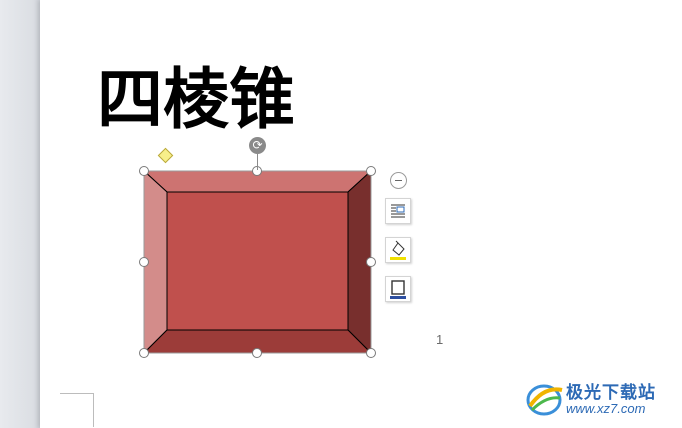 Image resolution: width=682 pixels, height=428 pixels. What do you see at coordinates (257, 261) in the screenshot?
I see `bevel-center-face` at bounding box center [257, 261].